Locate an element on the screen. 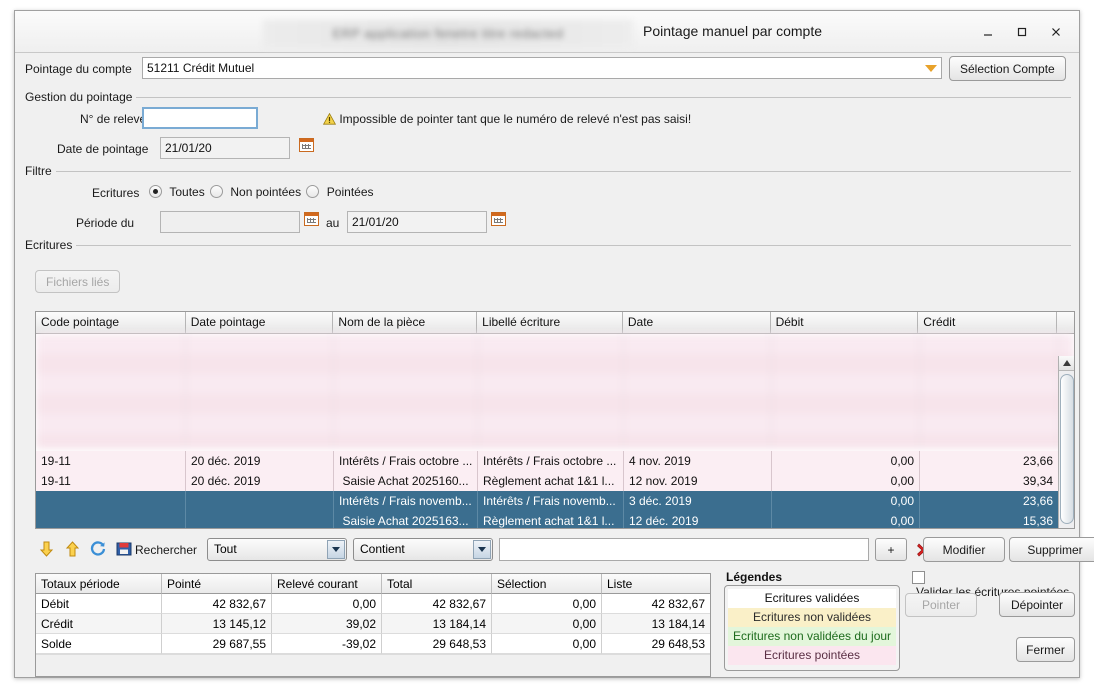 The width and height of the screenshot is (1094, 688). totaux-solde-releve: -39,02 is located at coordinates (327, 644).